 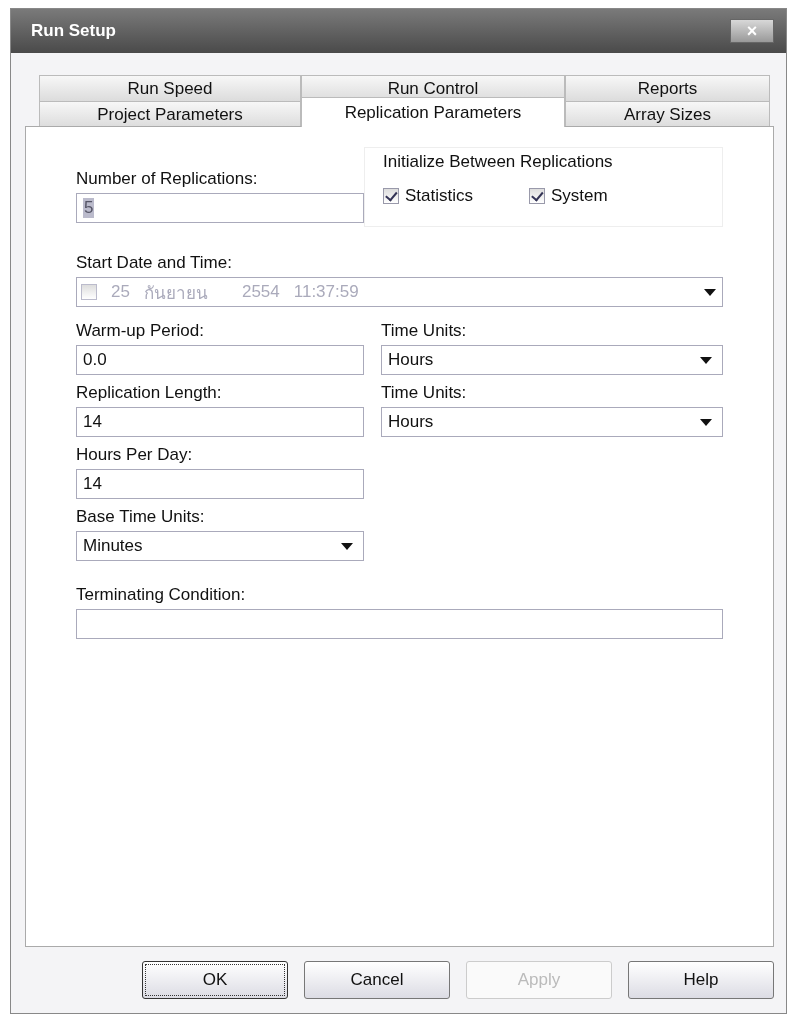 I want to click on tab: Array Sizes, so click(x=667, y=114).